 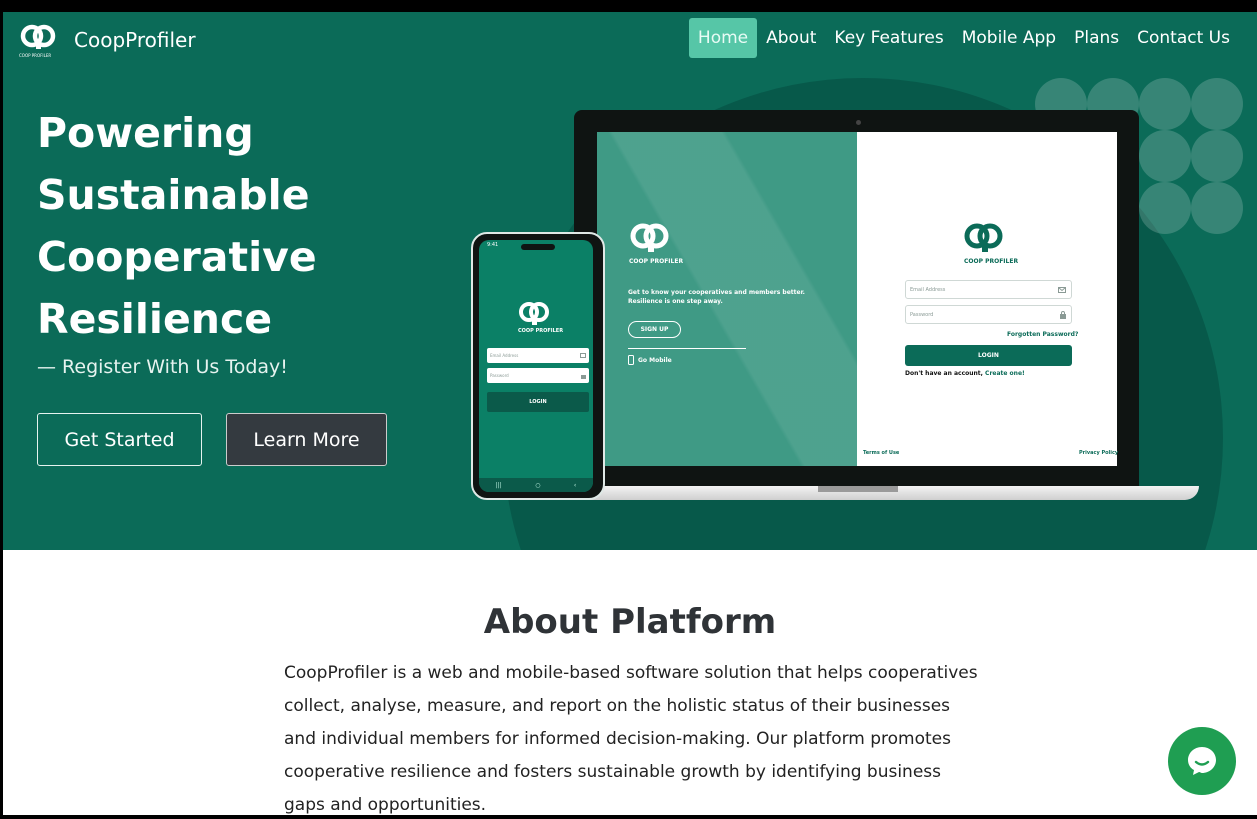 What do you see at coordinates (119, 439) in the screenshot?
I see `get-started-button: Get Started` at bounding box center [119, 439].